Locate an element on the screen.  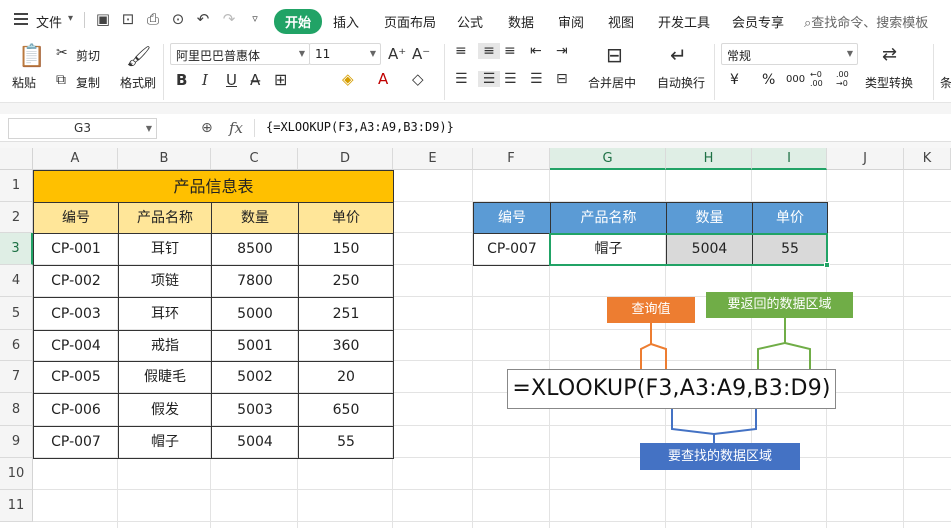
row-header-4: 4 is located at coordinates (16, 281).